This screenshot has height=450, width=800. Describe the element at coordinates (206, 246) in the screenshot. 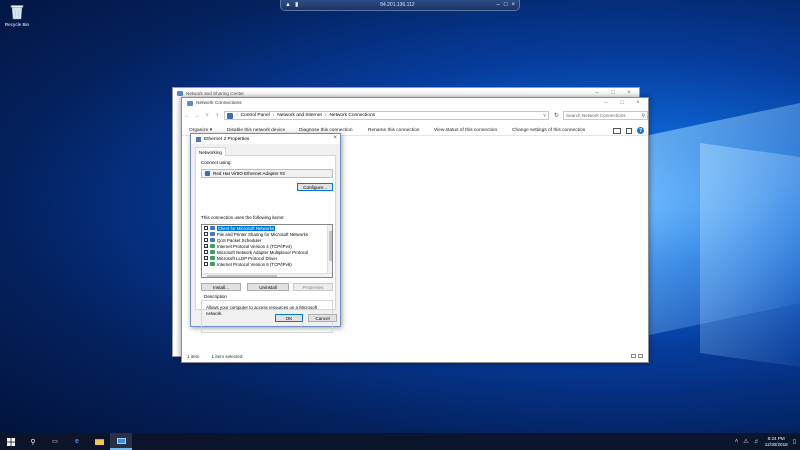

I see `item-checkbox-checked: ✓` at that location.